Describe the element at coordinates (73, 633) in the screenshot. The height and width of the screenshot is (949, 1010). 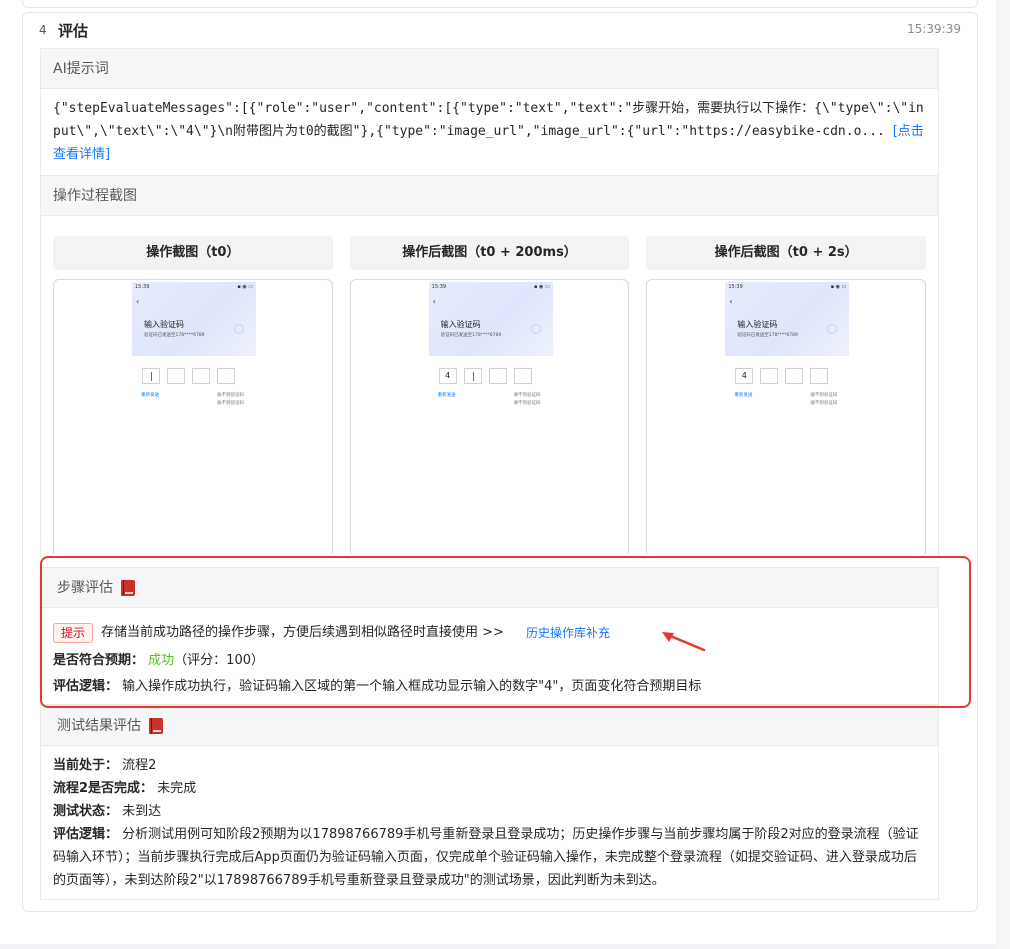
I see `tip-tag: 提示` at that location.